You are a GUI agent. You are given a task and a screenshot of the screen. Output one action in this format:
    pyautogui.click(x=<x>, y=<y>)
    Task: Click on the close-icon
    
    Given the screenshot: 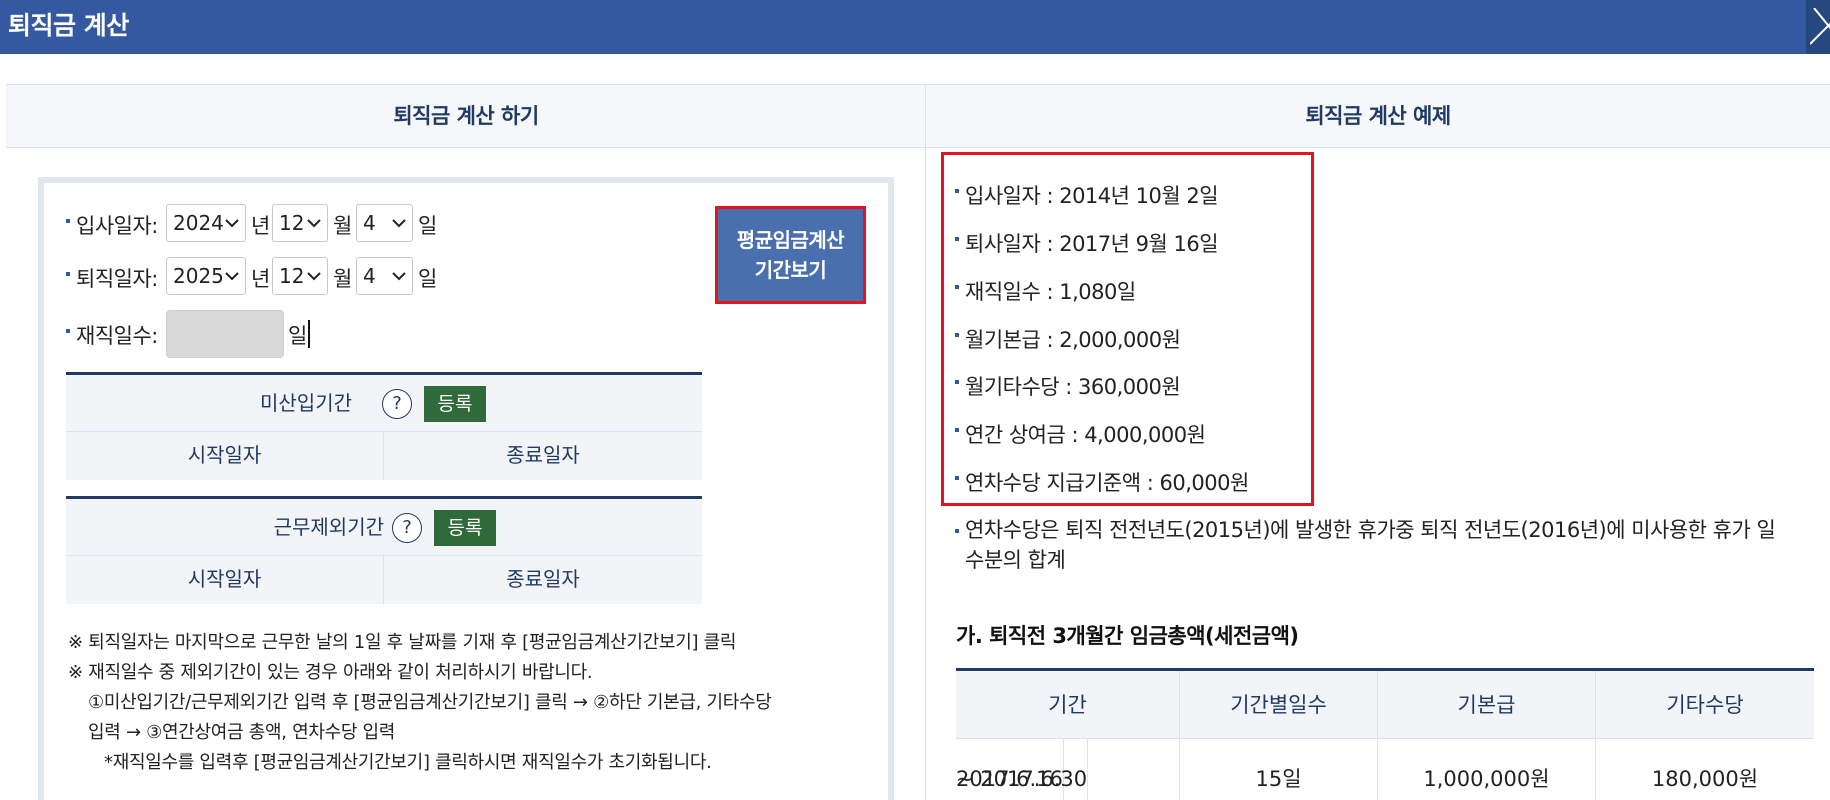 What is the action you would take?
    pyautogui.click(x=1820, y=26)
    